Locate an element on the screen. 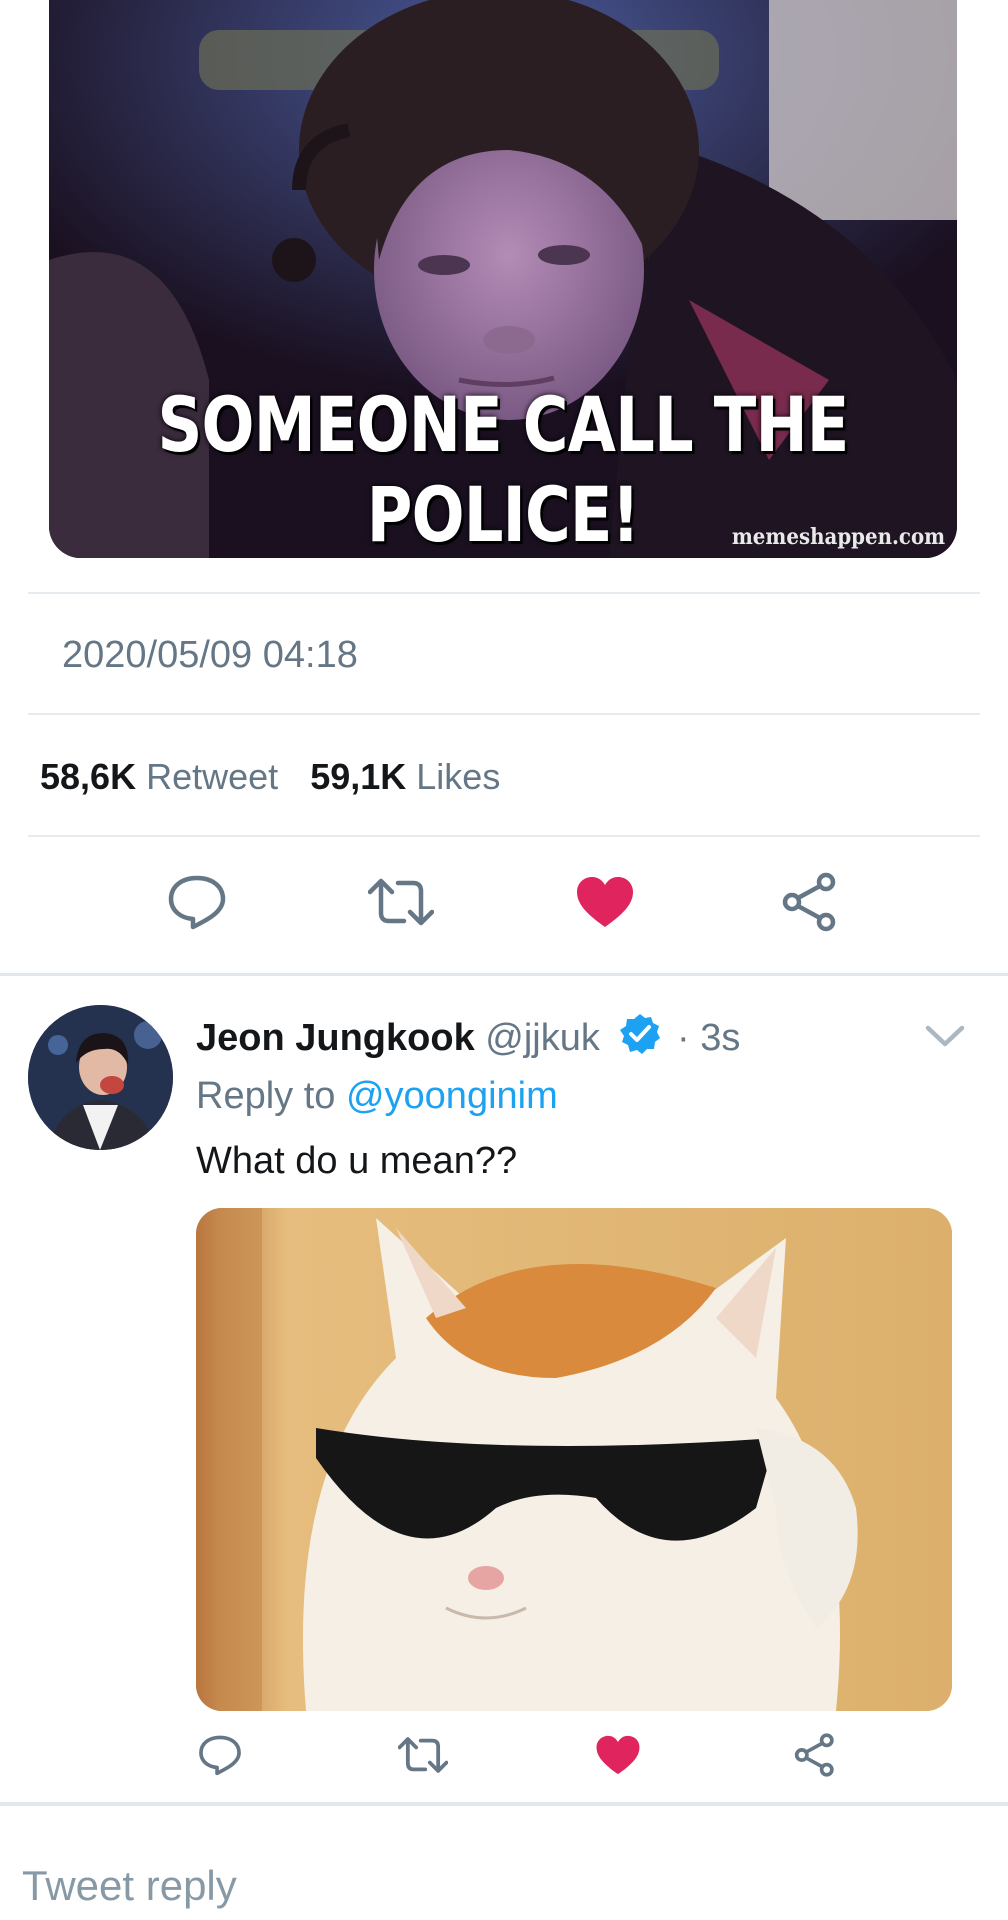 Image resolution: width=1008 pixels, height=1920 pixels. avatar is located at coordinates (100, 1077).